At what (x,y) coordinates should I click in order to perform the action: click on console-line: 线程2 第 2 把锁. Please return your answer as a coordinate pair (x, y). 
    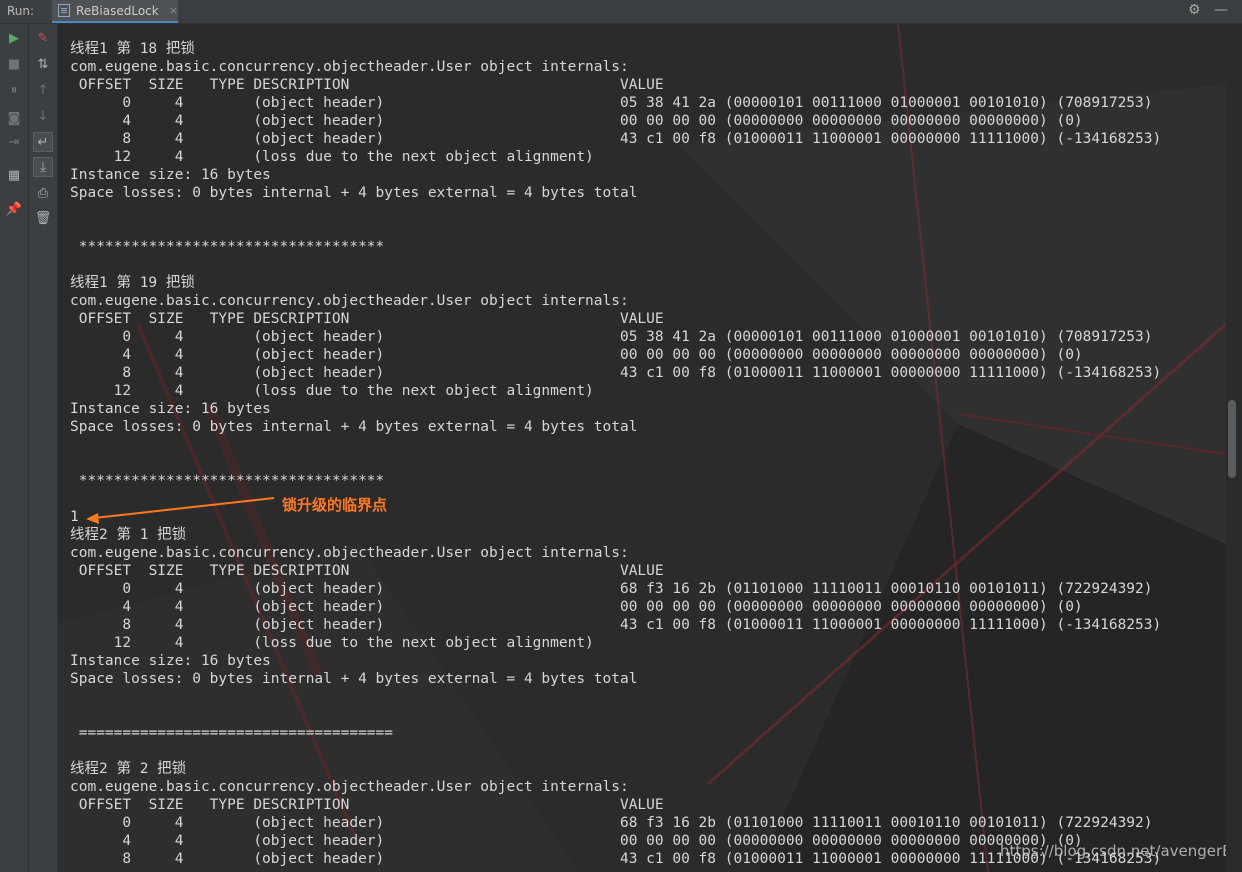
    Looking at the image, I should click on (128, 769).